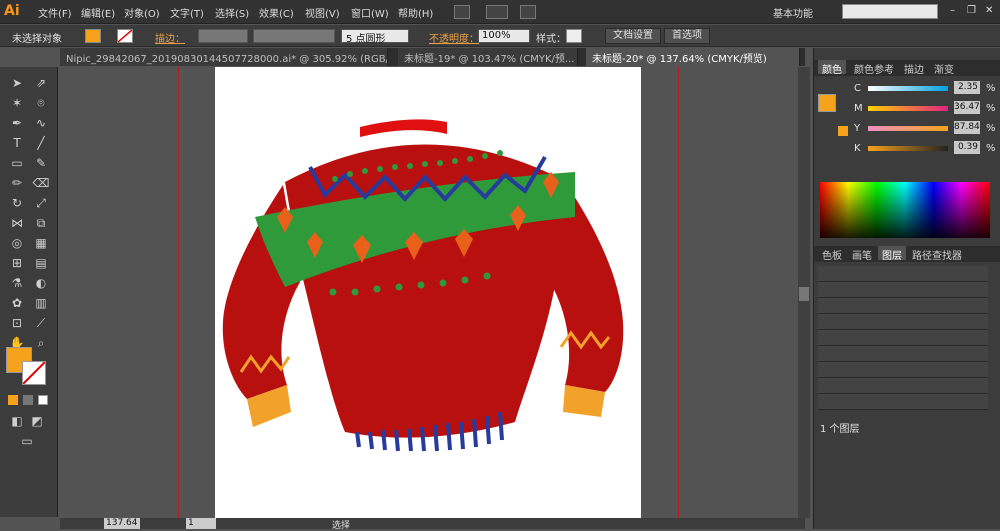 This screenshot has width=1000, height=531. Describe the element at coordinates (13, 400) in the screenshot. I see `color-mode-icon` at that location.